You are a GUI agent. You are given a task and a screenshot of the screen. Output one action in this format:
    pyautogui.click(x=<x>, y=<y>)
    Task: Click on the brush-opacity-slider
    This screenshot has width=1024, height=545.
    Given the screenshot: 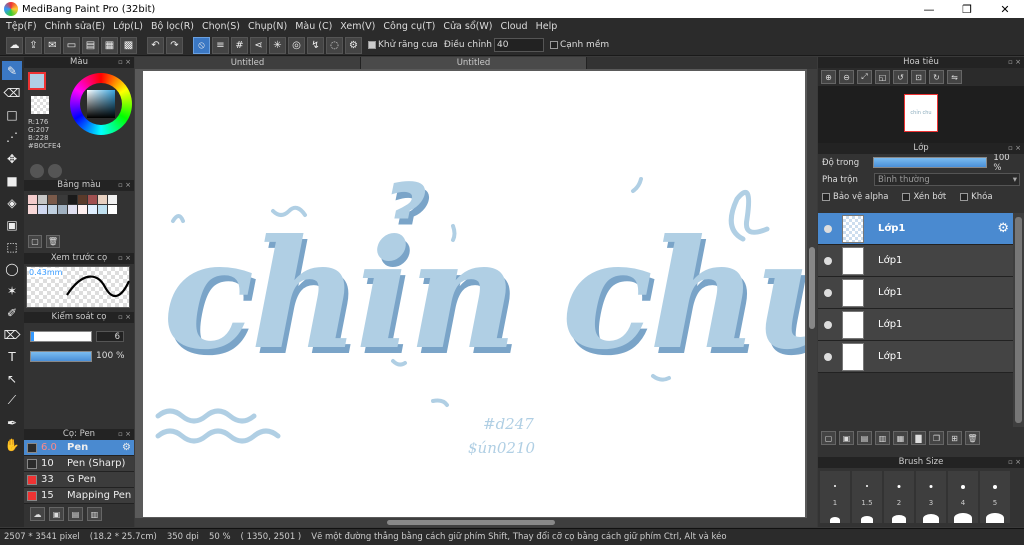 What is the action you would take?
    pyautogui.click(x=61, y=356)
    